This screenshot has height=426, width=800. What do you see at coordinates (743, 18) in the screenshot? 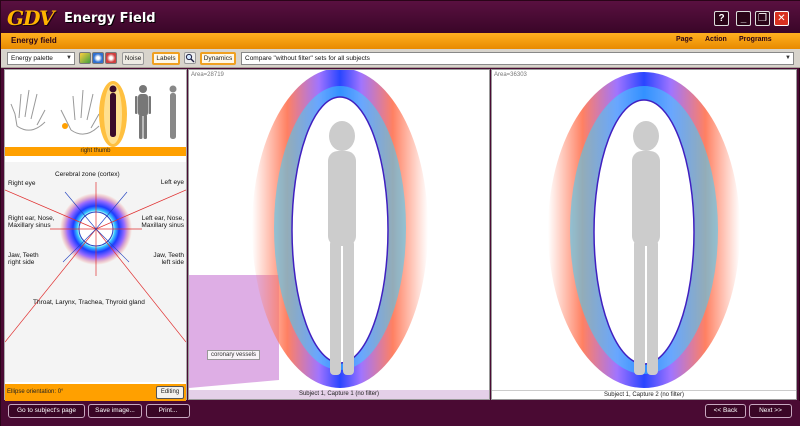
I see `minimize-button: _` at bounding box center [743, 18].